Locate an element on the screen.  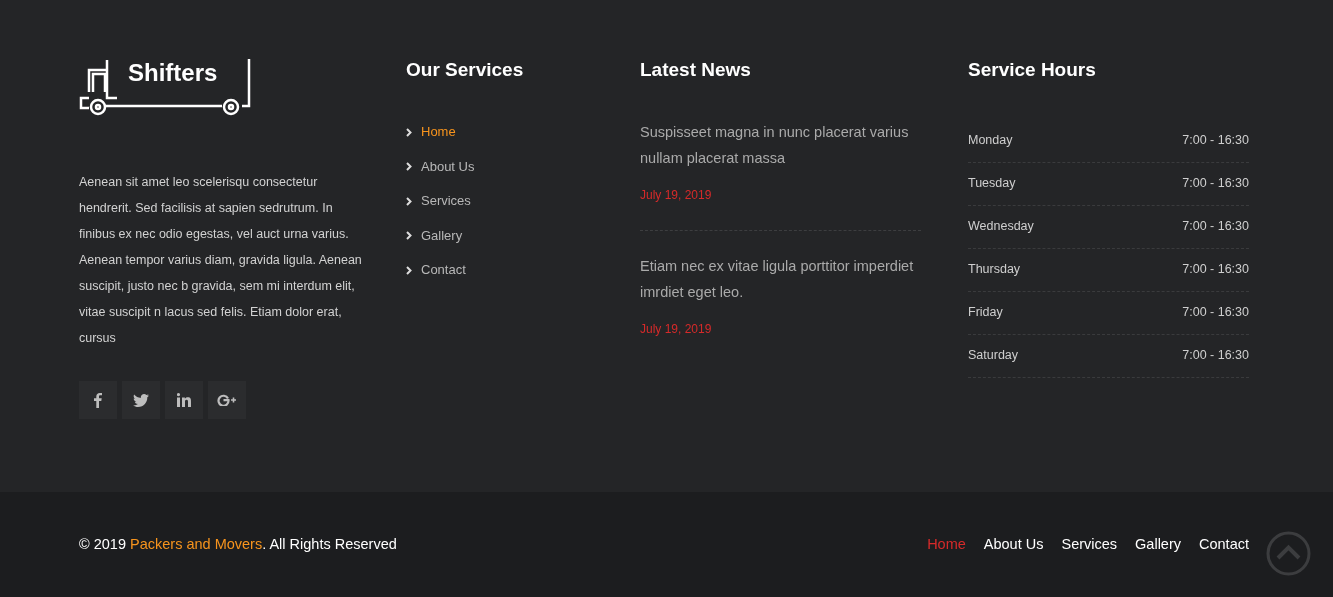
footer-link: About Us is located at coordinates (448, 166).